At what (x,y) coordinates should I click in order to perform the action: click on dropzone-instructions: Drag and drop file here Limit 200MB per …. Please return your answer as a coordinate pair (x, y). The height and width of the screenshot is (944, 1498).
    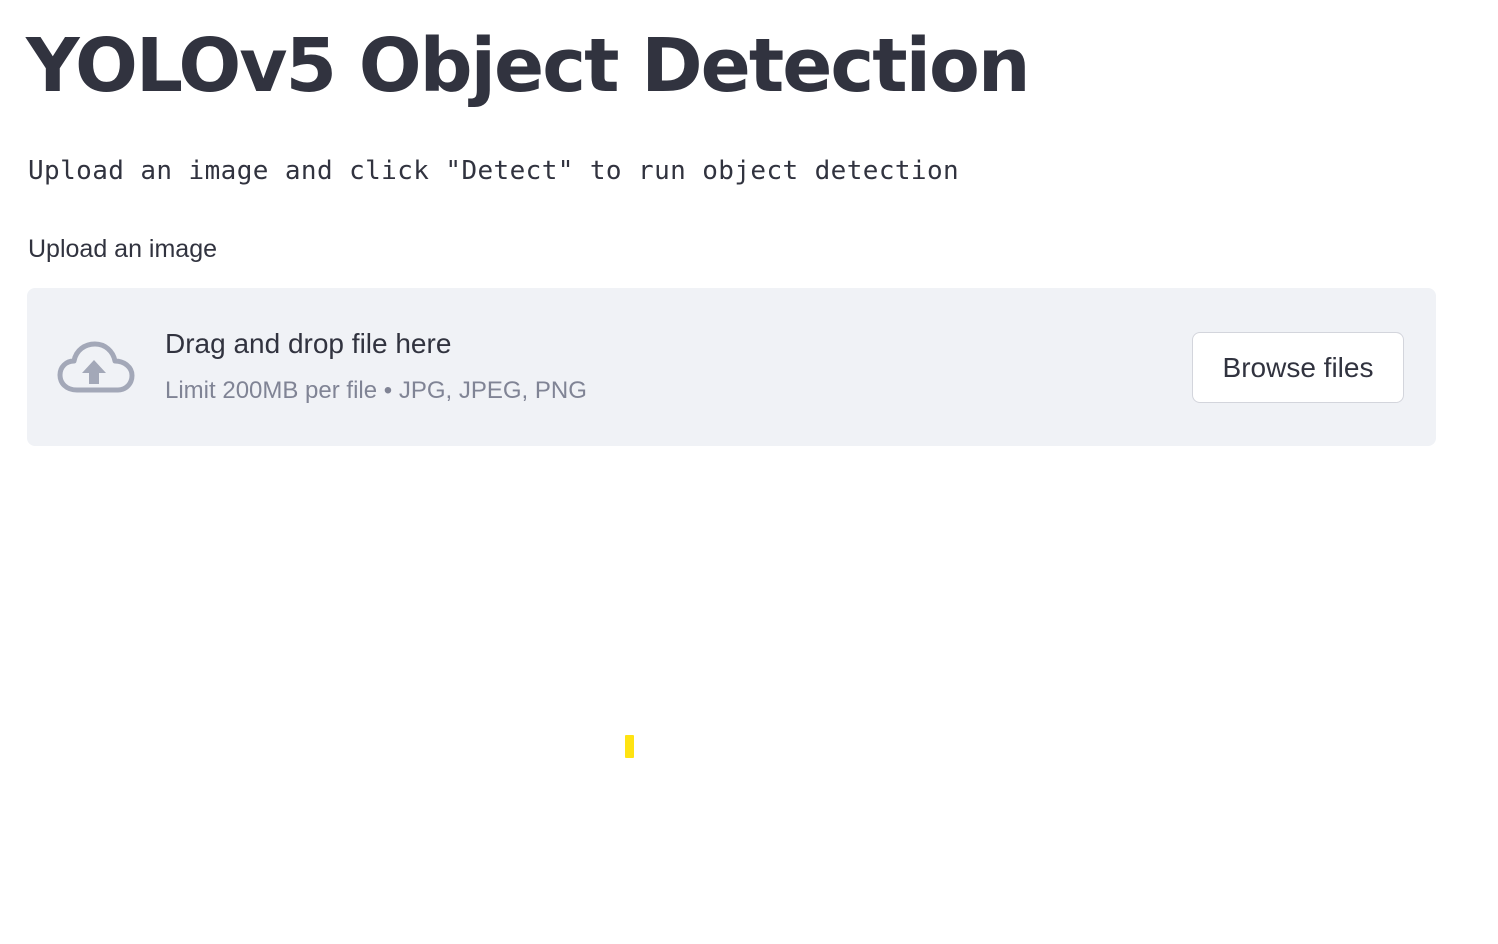
    Looking at the image, I should click on (376, 366).